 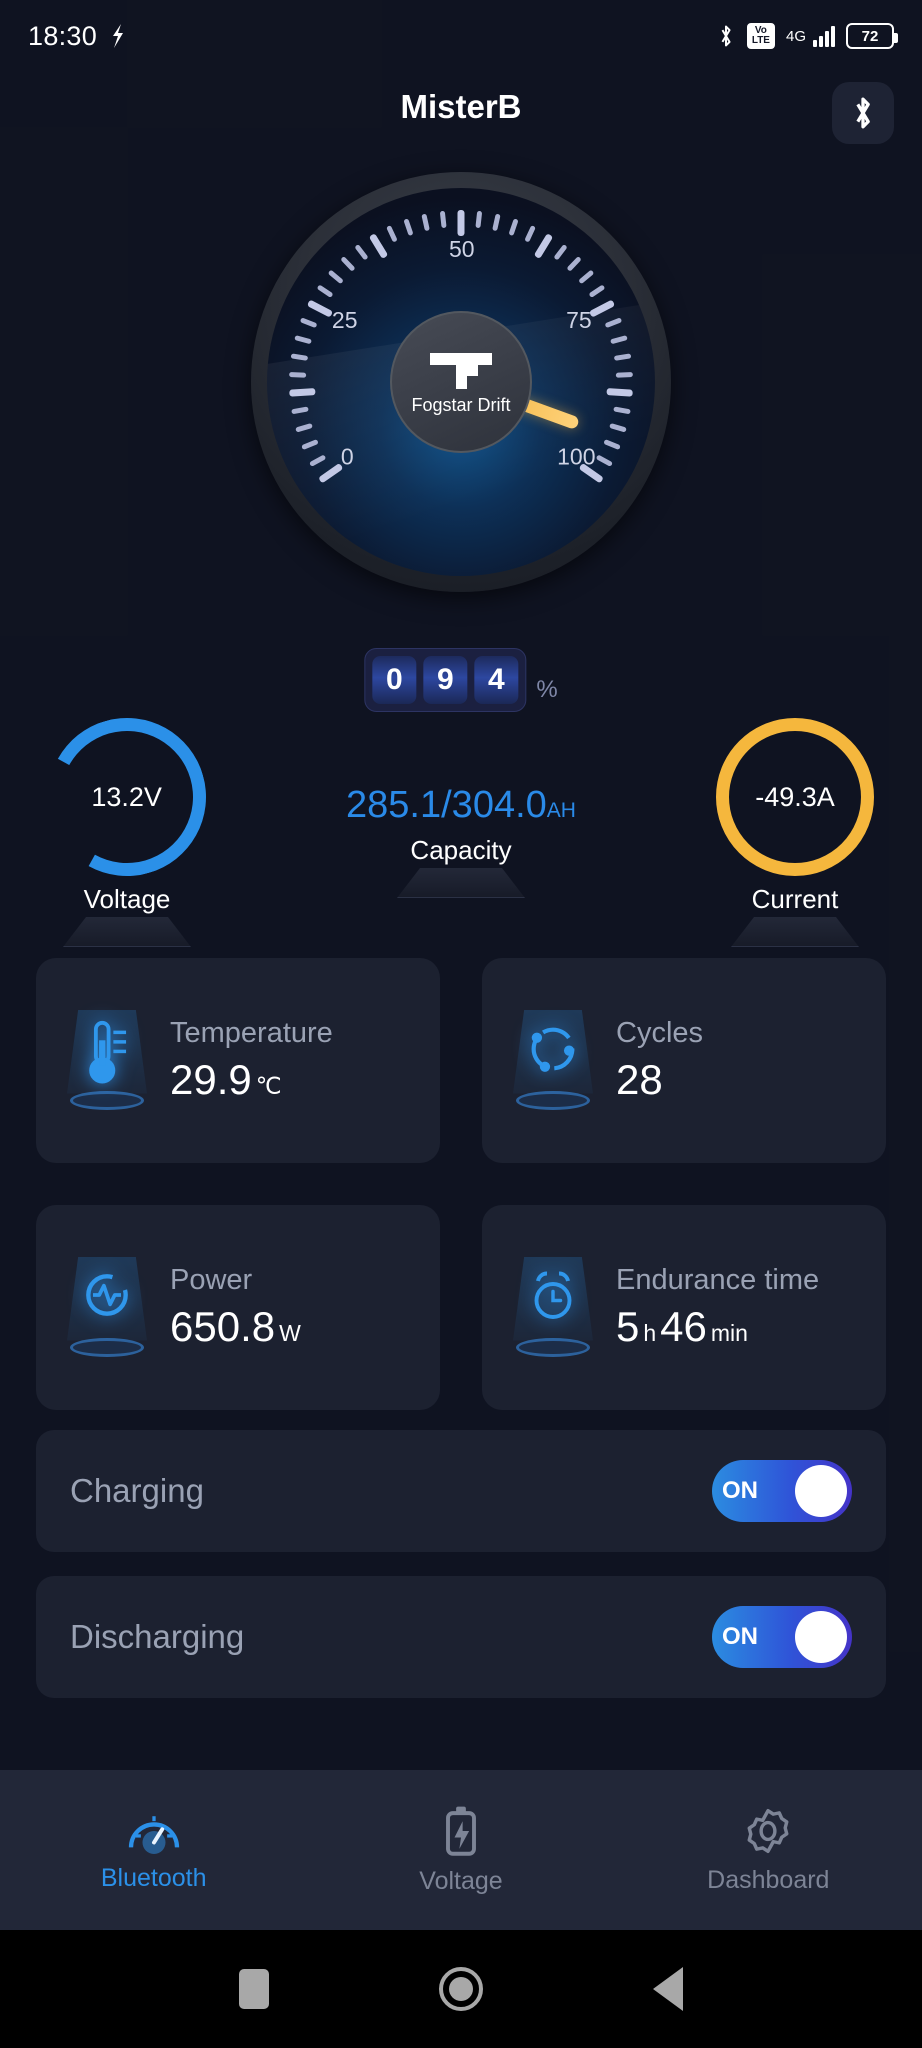 What do you see at coordinates (461, 1060) in the screenshot?
I see `stat-card-row-1: Temperature 29.9 ℃ Cycles 28` at bounding box center [461, 1060].